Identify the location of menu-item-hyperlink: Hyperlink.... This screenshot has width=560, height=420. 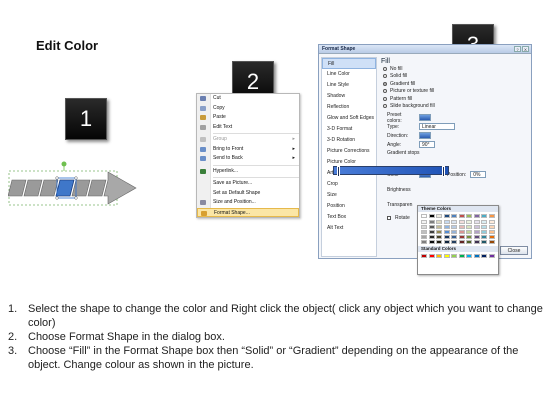
(248, 172).